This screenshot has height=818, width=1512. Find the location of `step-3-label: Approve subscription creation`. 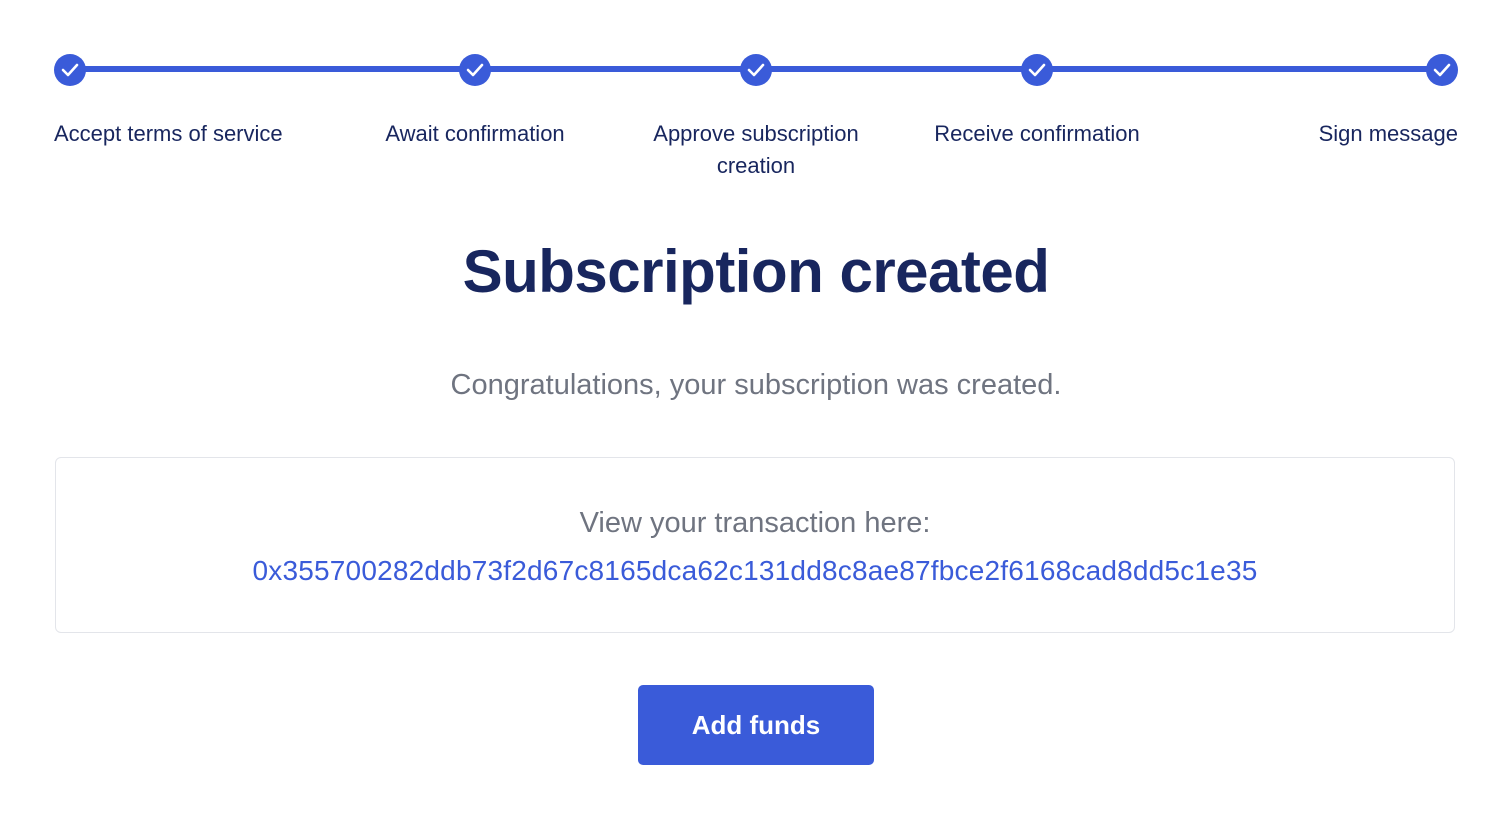

step-3-label: Approve subscription creation is located at coordinates (756, 149).